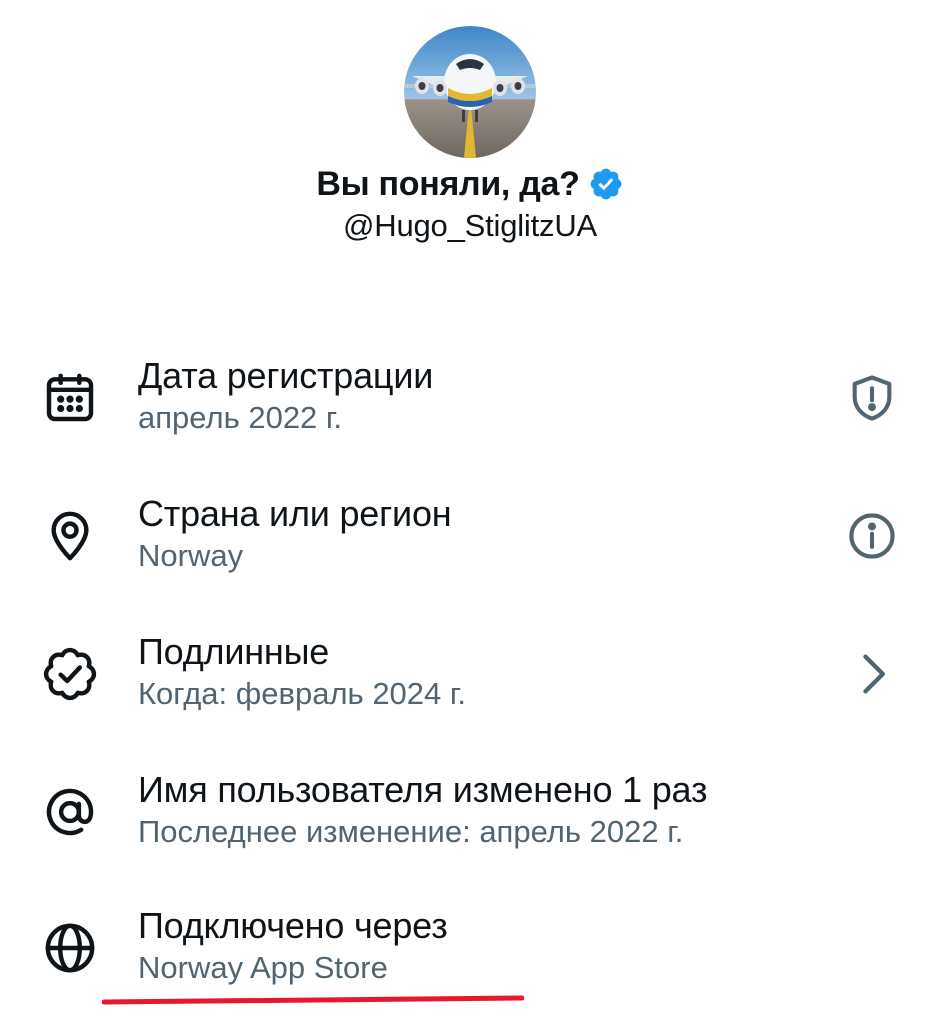  Describe the element at coordinates (470, 685) in the screenshot. I see `row-verified: Подлинные Когда: февраль 2024 г.` at that location.